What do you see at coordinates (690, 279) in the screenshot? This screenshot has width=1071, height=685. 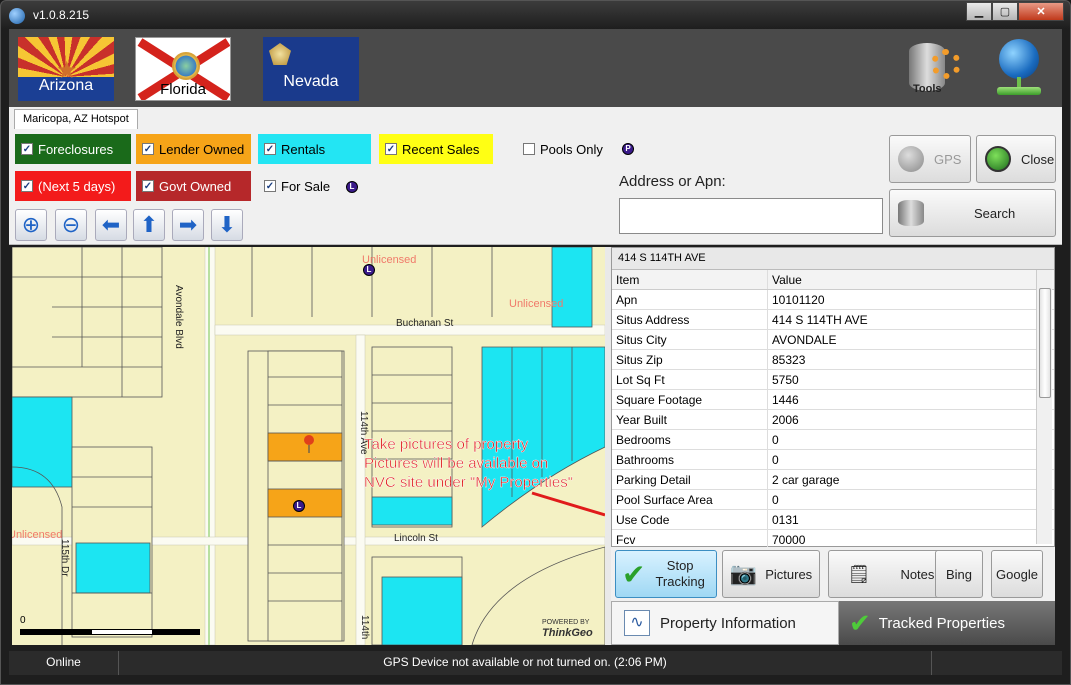 I see `column-header-item: Item` at bounding box center [690, 279].